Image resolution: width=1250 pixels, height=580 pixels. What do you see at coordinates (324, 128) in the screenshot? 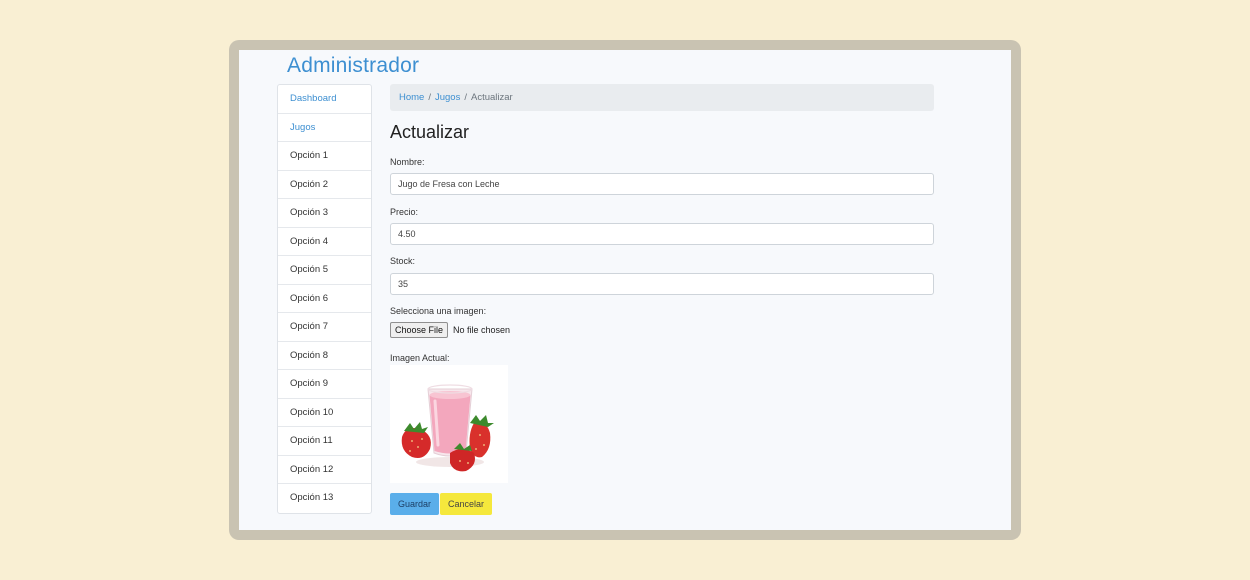
I see `sidebar-item-jugos: Jugos` at bounding box center [324, 128].